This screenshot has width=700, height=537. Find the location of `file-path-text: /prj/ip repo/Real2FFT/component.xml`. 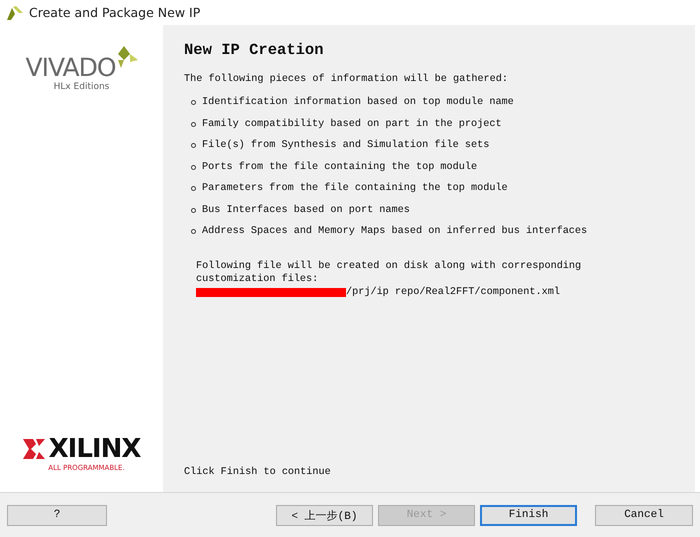

file-path-text: /prj/ip repo/Real2FFT/component.xml is located at coordinates (453, 292).